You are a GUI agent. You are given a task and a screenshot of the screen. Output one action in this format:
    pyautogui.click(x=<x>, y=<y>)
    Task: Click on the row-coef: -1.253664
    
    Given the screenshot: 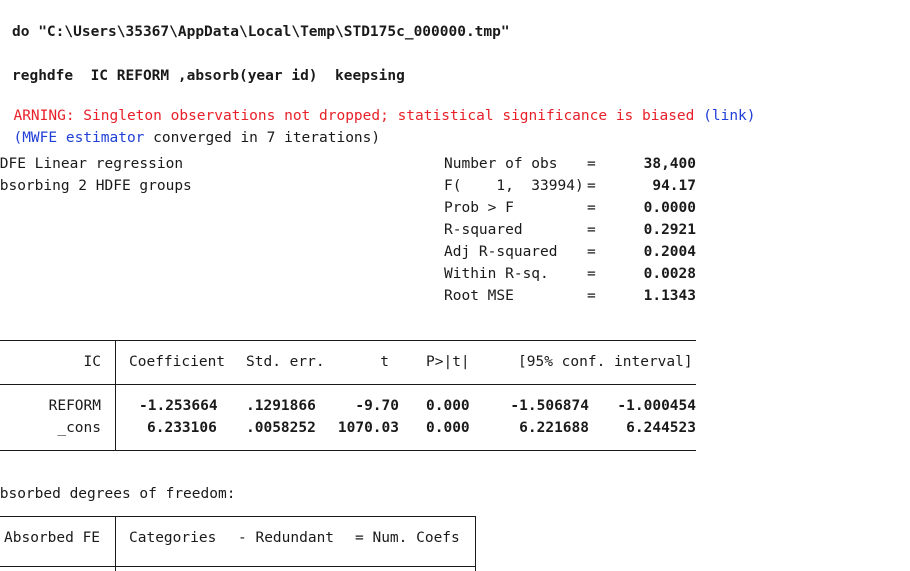 What is the action you would take?
    pyautogui.click(x=178, y=406)
    